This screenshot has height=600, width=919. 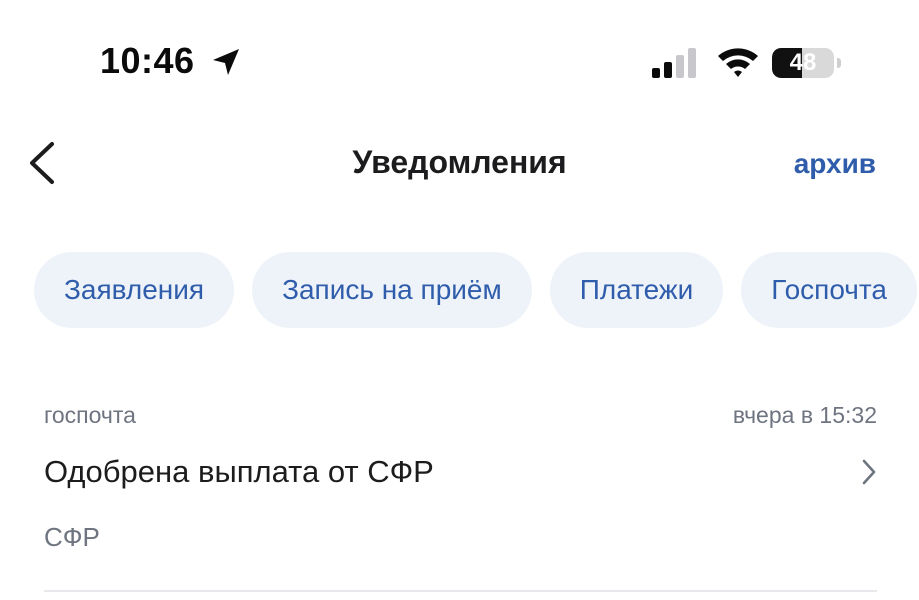 What do you see at coordinates (460, 591) in the screenshot?
I see `divider` at bounding box center [460, 591].